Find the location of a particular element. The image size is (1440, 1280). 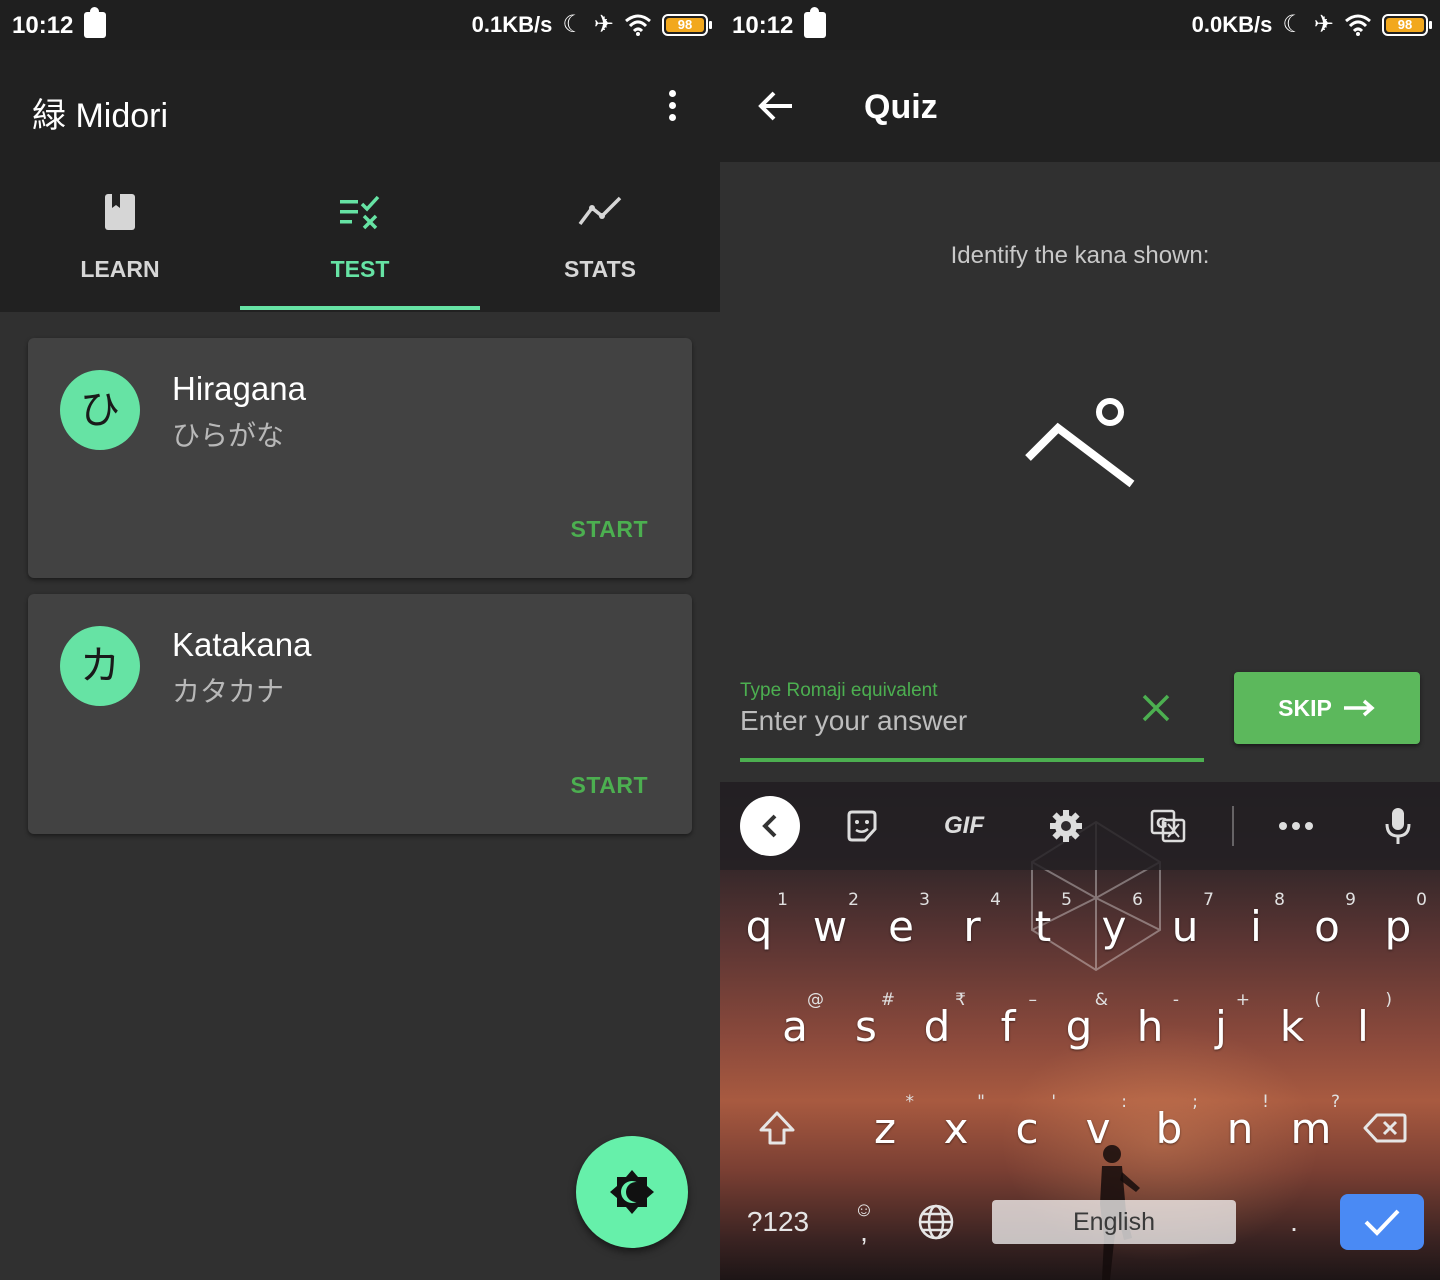

app-bar: 緑 Midori LEARN TEST STATS is located at coordinates (360, 181).